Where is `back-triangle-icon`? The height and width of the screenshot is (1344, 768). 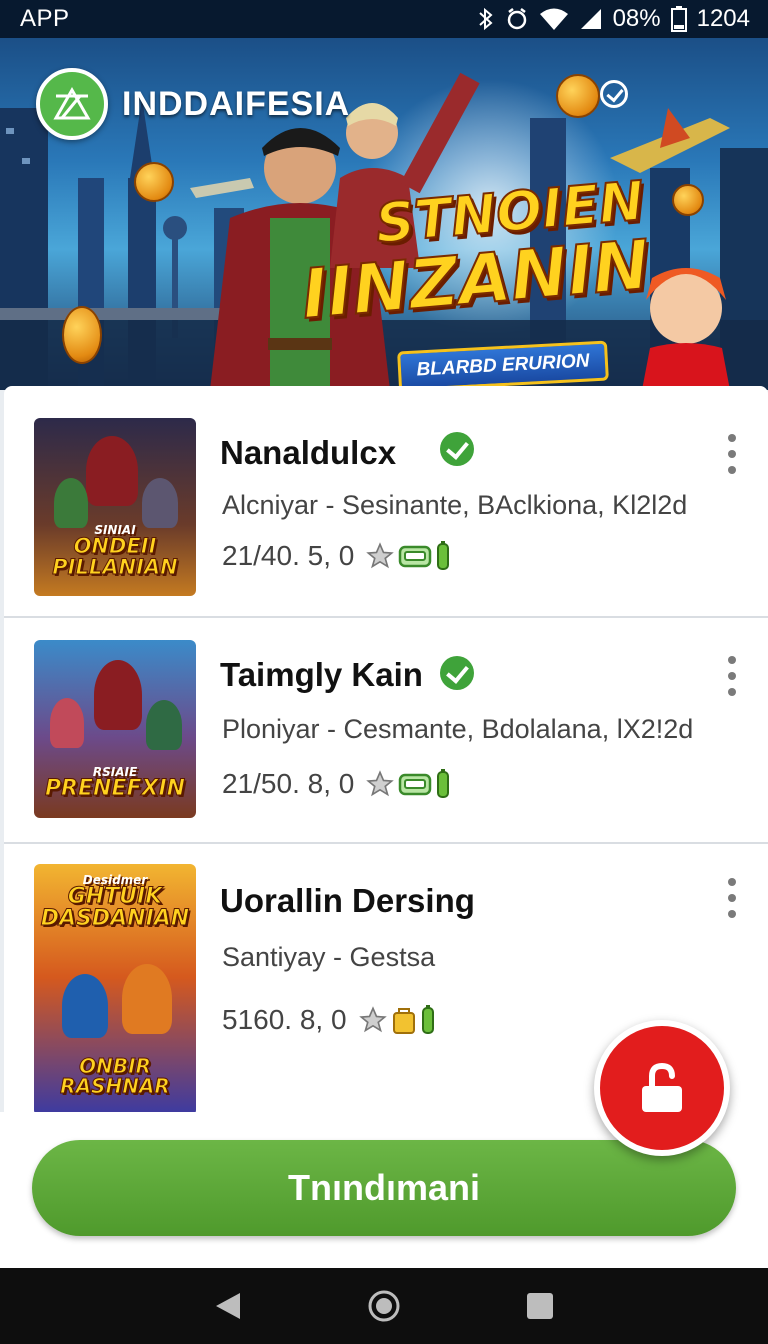
back-triangle-icon is located at coordinates (228, 1306).